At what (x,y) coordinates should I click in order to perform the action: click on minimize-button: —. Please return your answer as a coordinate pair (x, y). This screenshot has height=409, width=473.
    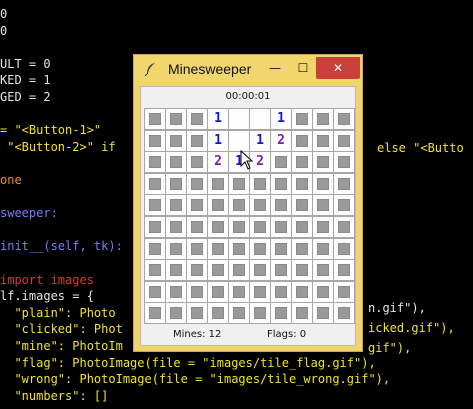
    Looking at the image, I should click on (275, 68).